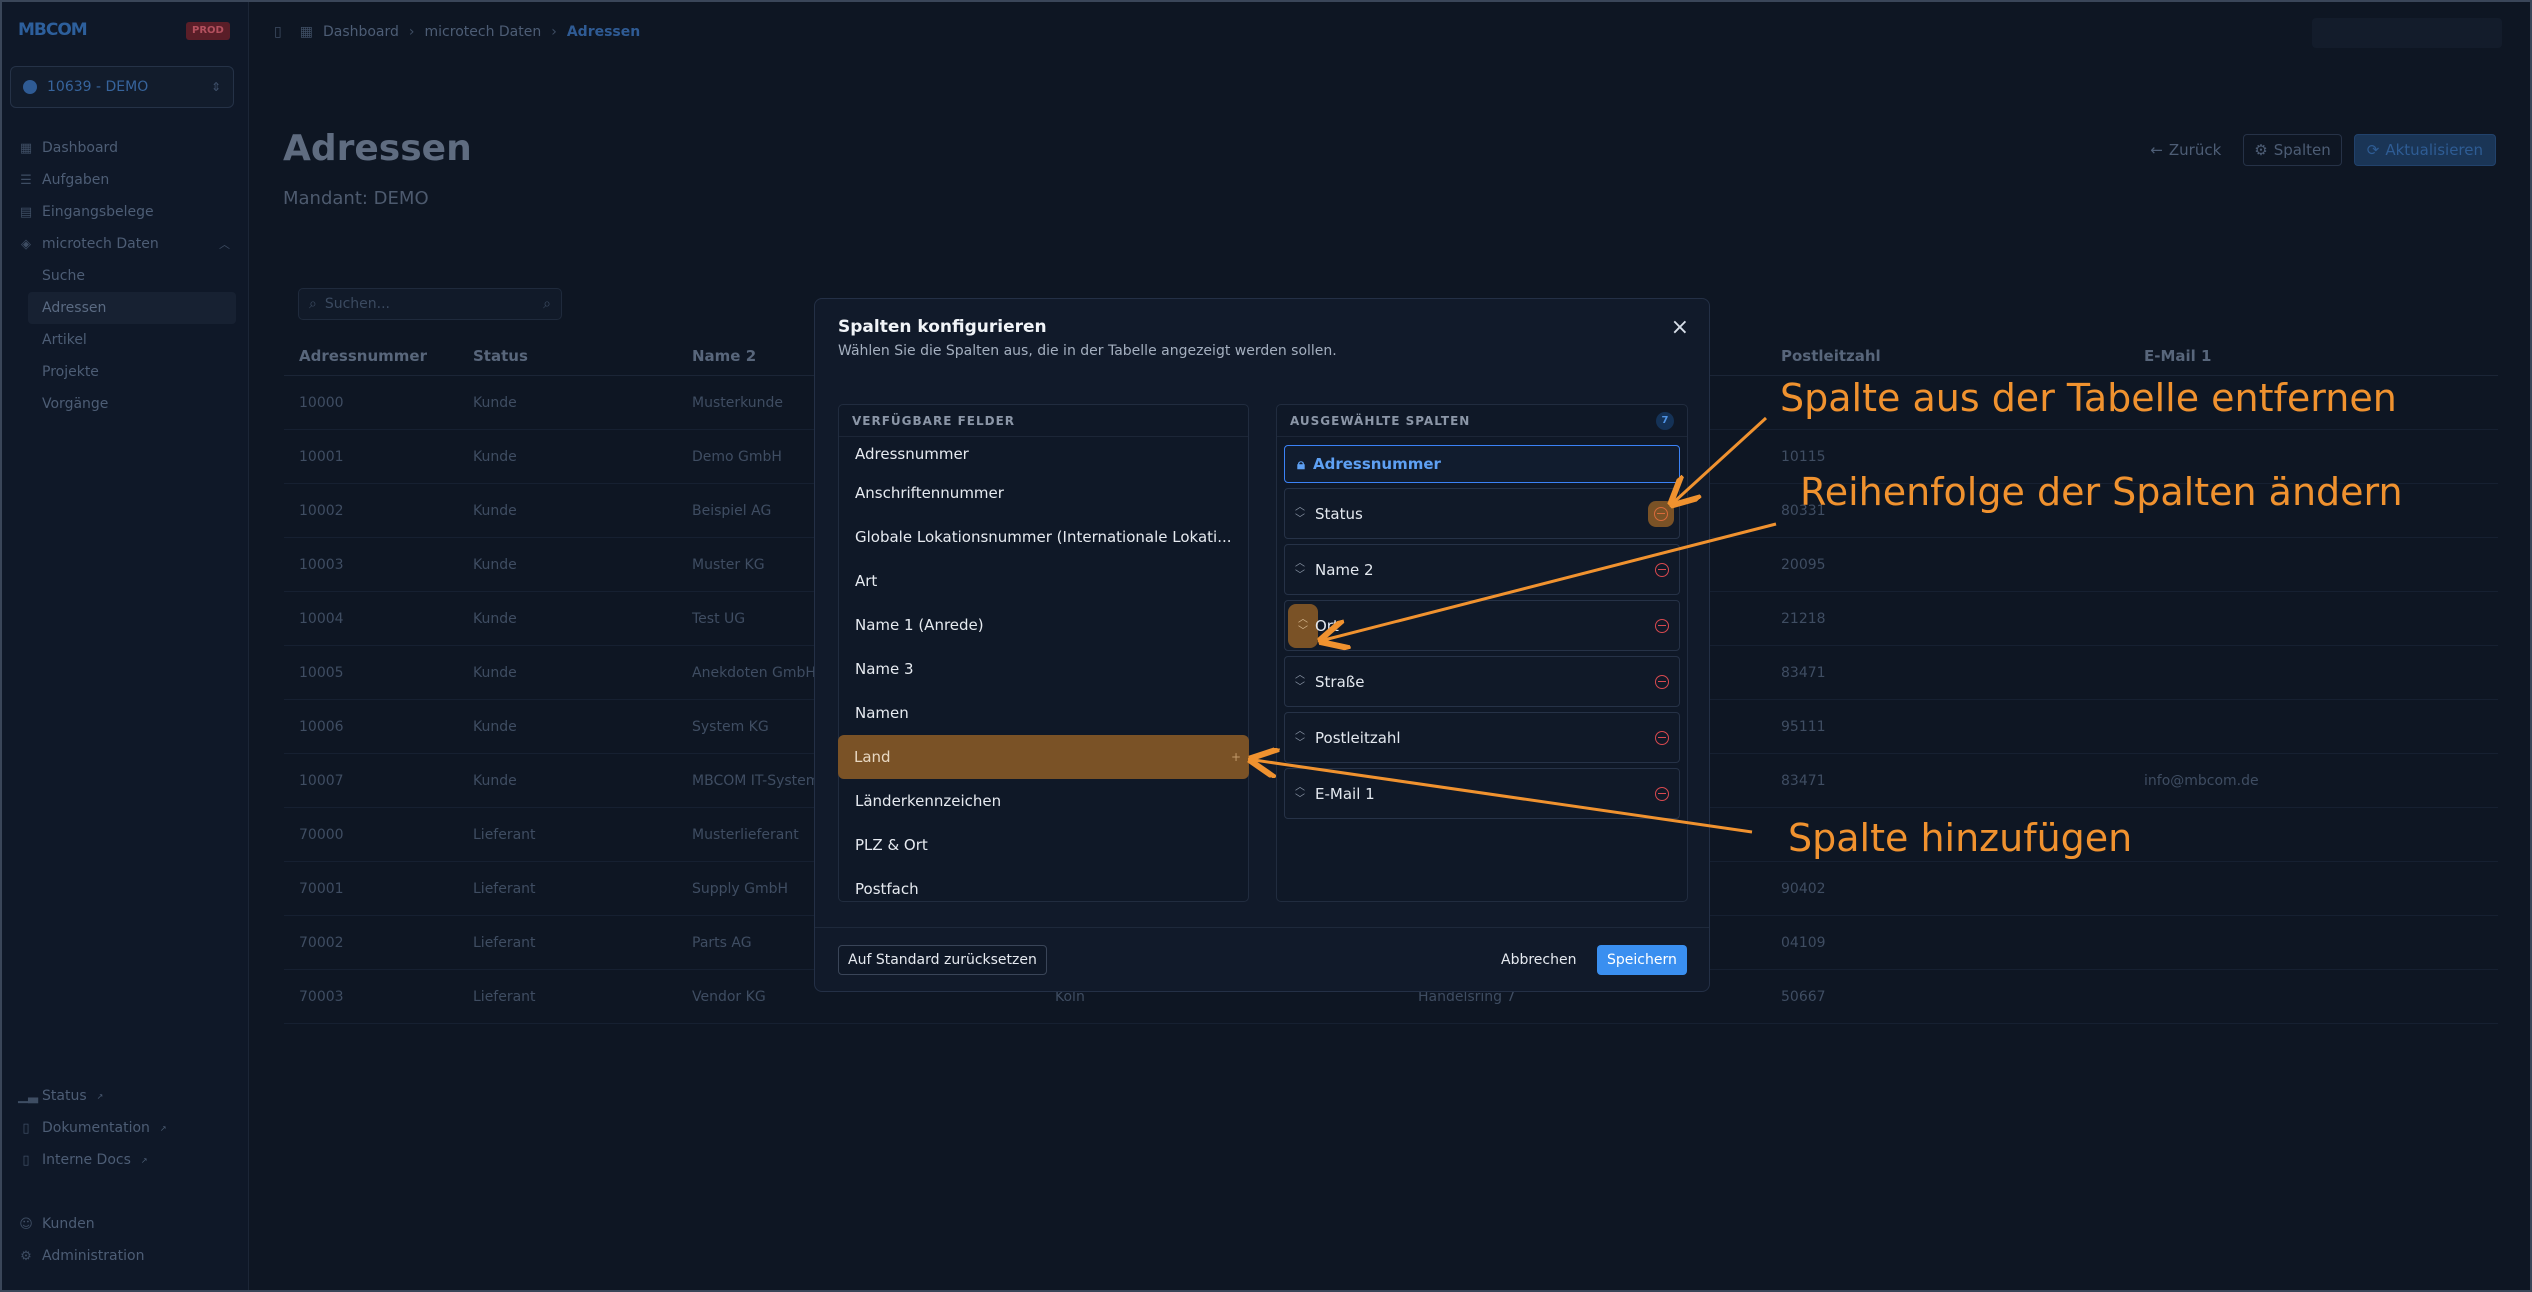 Image resolution: width=2532 pixels, height=1292 pixels. Describe the element at coordinates (1947, 356) in the screenshot. I see `column-header: Postleitzahl` at that location.